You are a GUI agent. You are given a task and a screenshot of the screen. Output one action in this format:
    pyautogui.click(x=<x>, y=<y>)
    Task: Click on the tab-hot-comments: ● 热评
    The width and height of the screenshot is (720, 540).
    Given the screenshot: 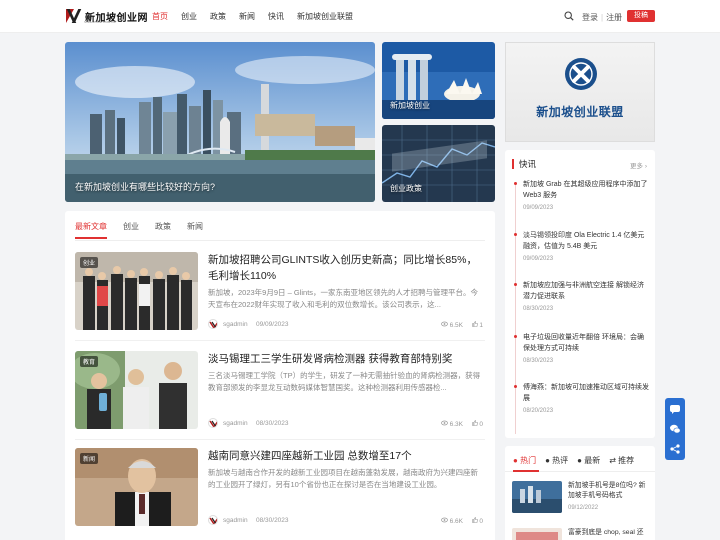 What is the action you would take?
    pyautogui.click(x=556, y=460)
    